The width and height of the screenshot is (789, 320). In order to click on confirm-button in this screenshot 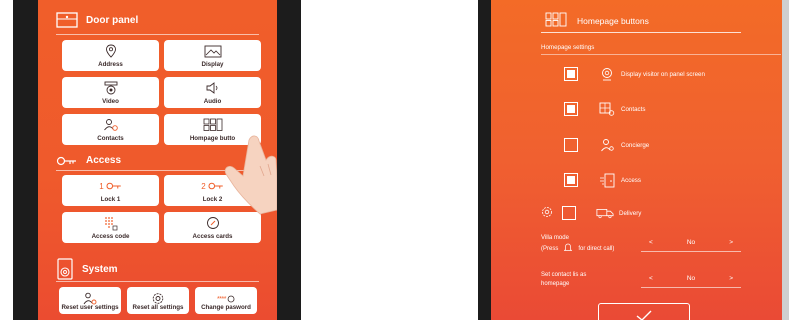, I will do `click(644, 311)`.